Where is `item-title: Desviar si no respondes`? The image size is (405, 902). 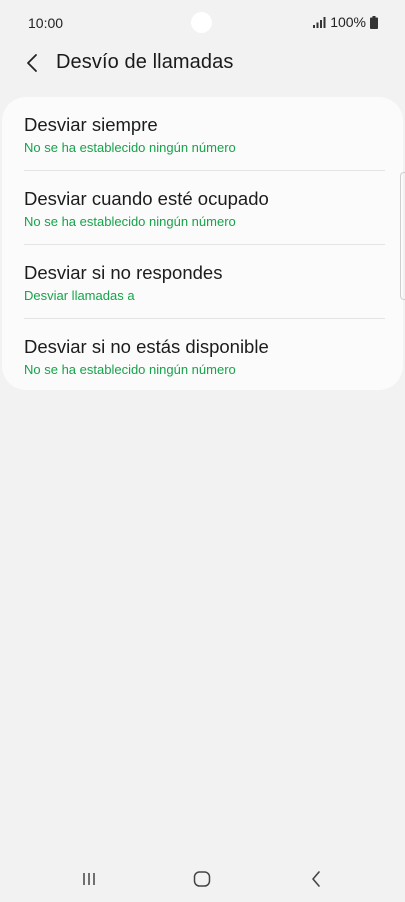
item-title: Desviar si no respondes is located at coordinates (123, 272).